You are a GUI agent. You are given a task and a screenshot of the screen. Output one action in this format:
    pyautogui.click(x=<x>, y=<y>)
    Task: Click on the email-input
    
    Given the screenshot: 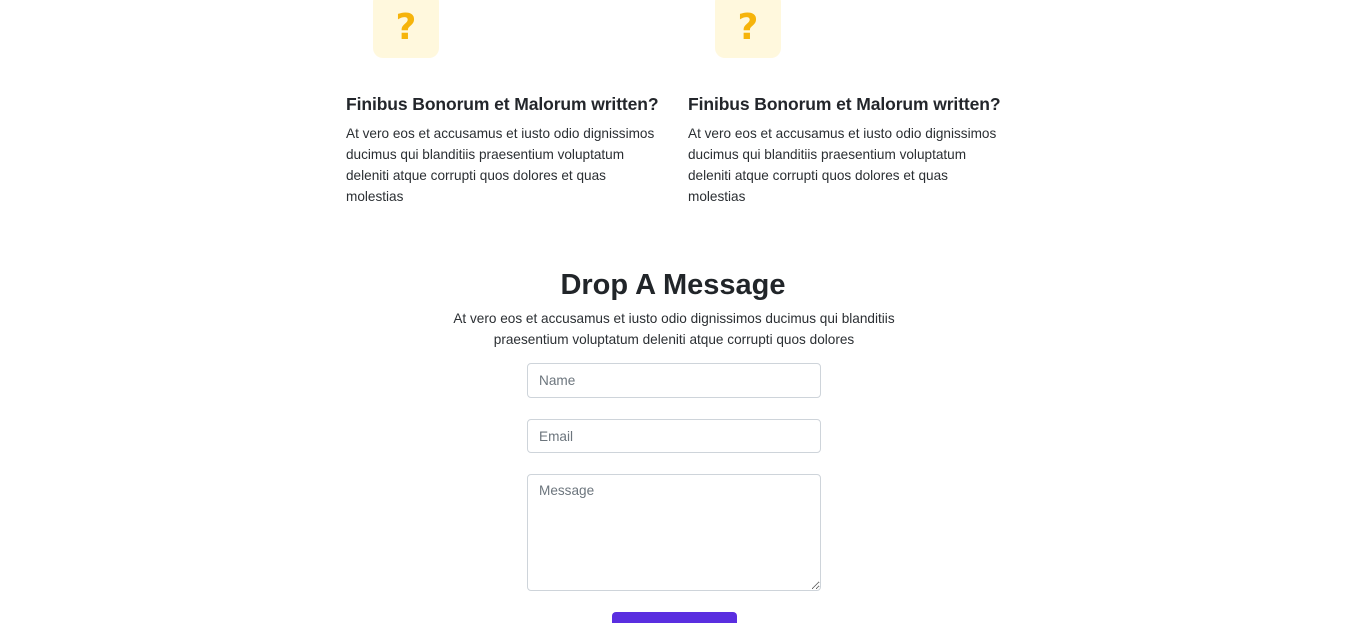 What is the action you would take?
    pyautogui.click(x=674, y=436)
    